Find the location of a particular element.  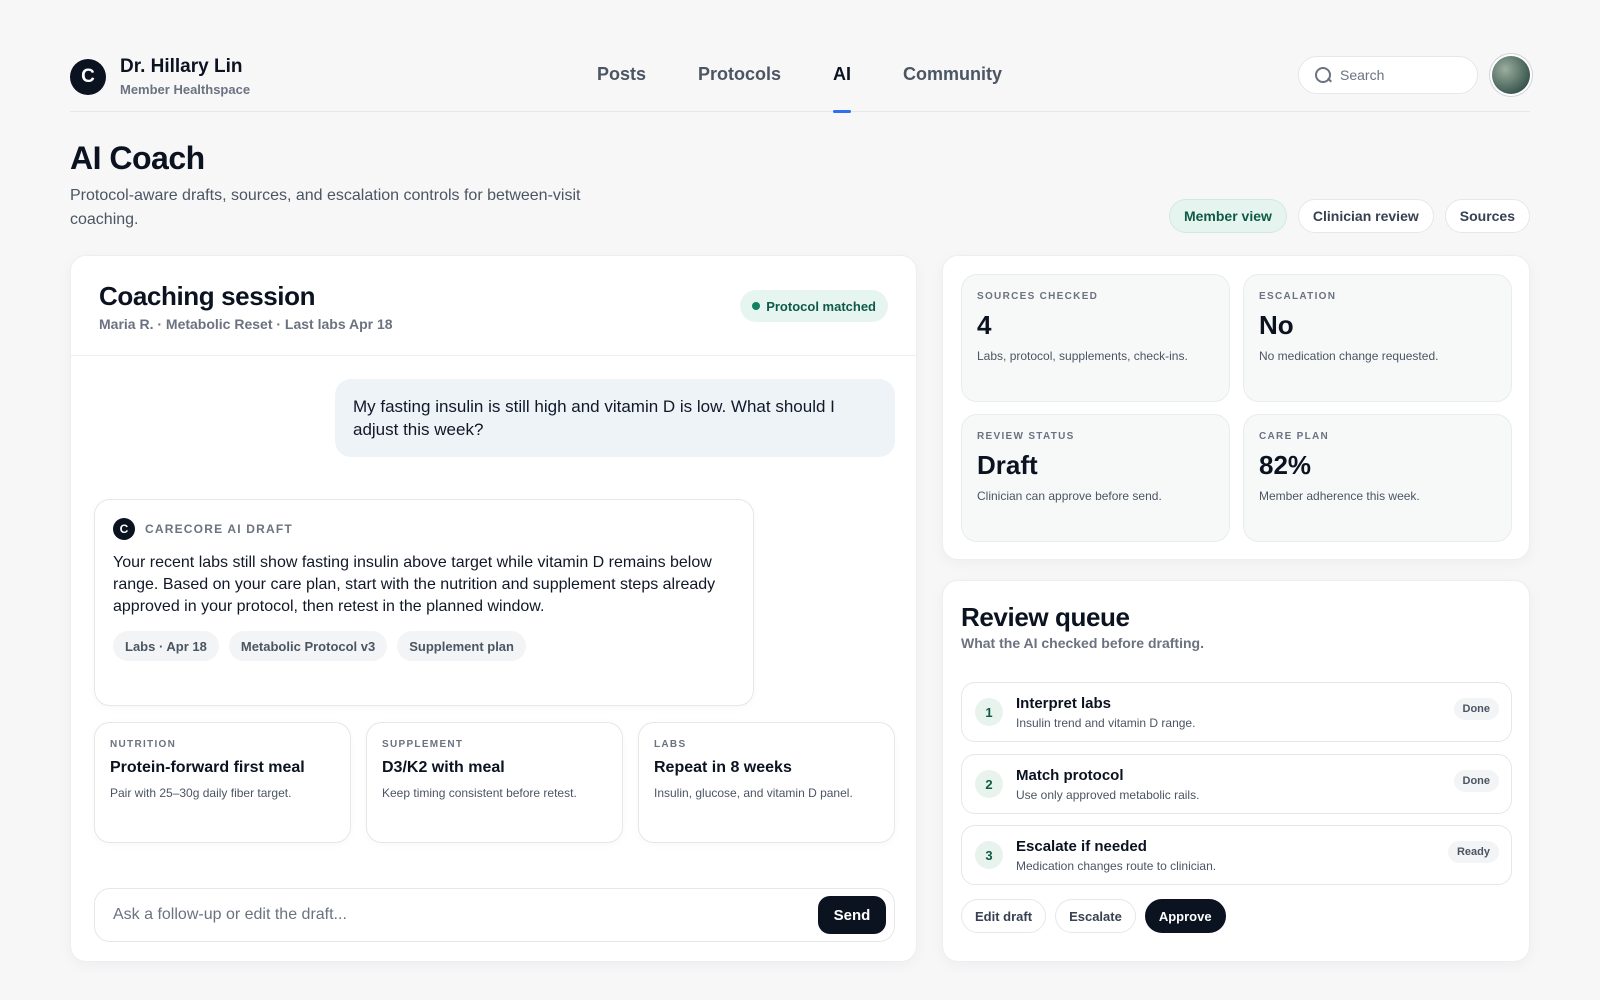

stat-value: 4 is located at coordinates (984, 325).